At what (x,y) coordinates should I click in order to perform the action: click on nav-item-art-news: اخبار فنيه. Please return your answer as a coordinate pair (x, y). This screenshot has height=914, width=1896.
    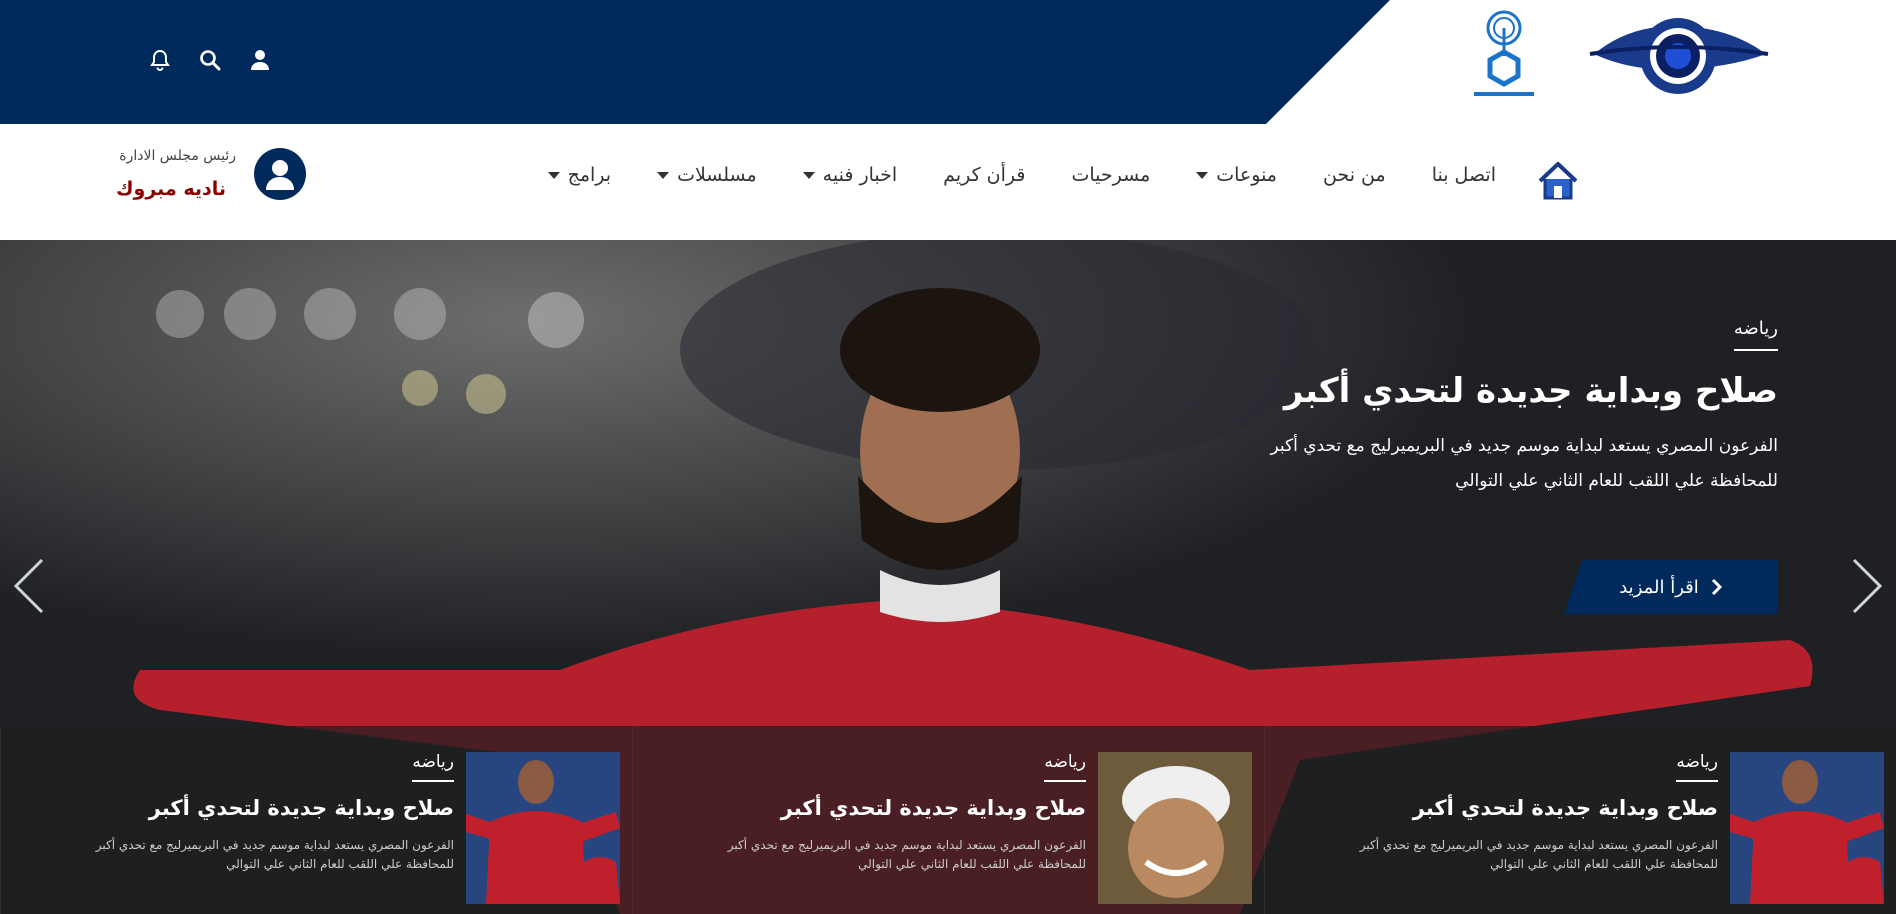
    Looking at the image, I should click on (850, 175).